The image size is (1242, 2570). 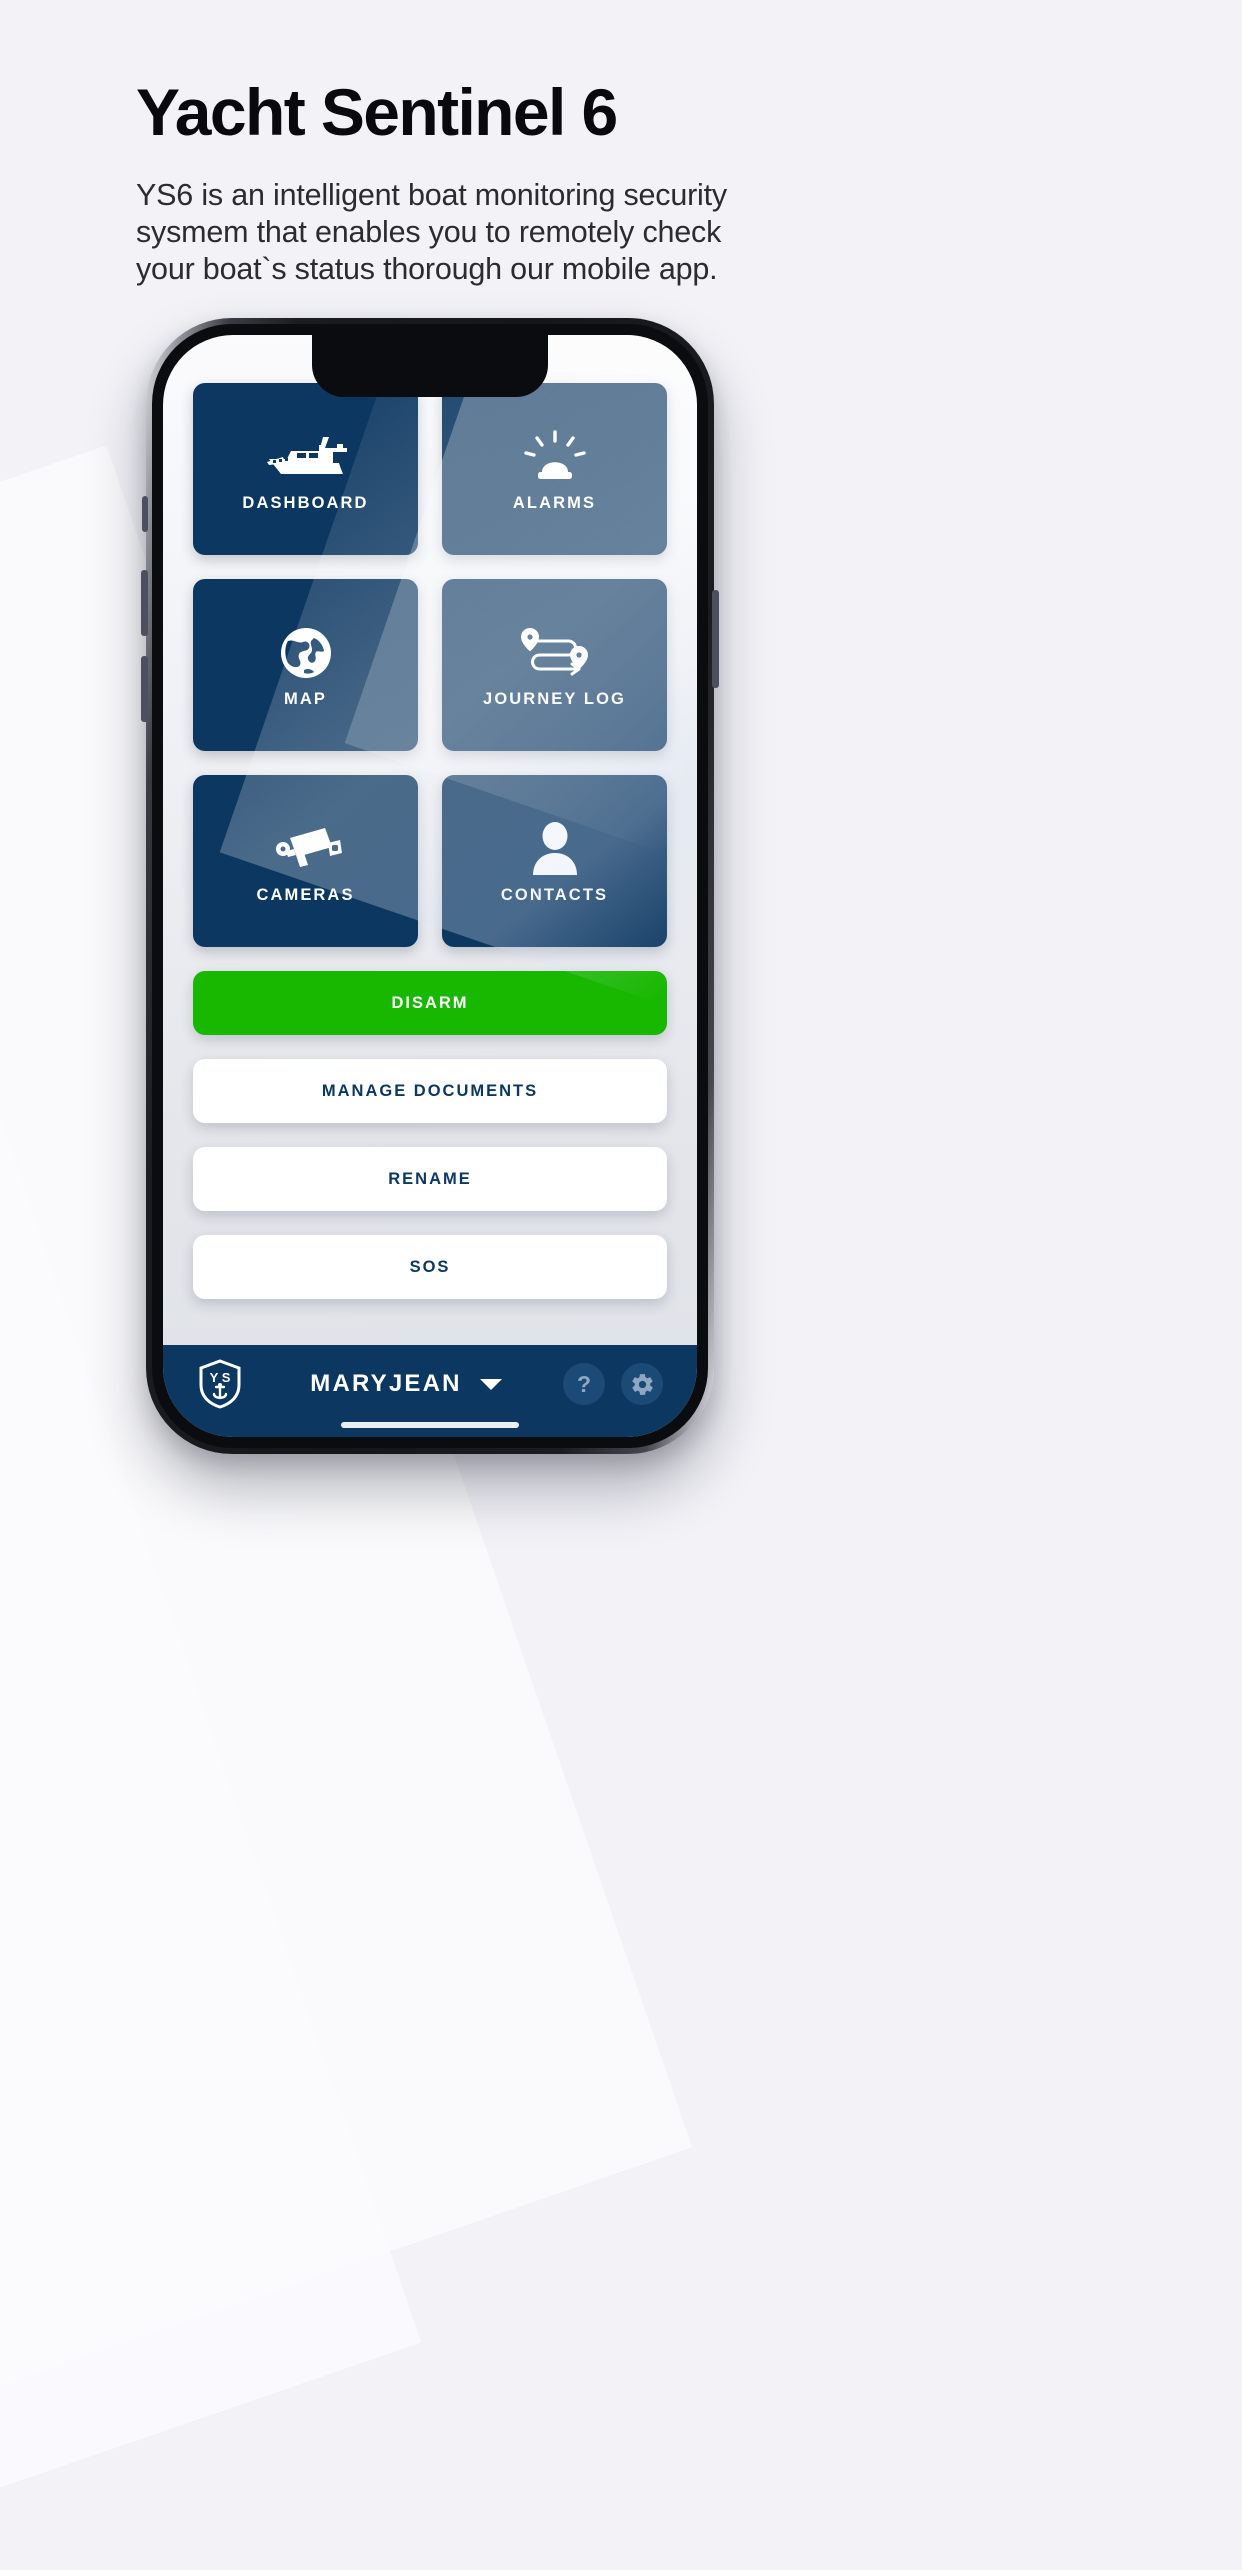 I want to click on chevron-down-icon, so click(x=490, y=1384).